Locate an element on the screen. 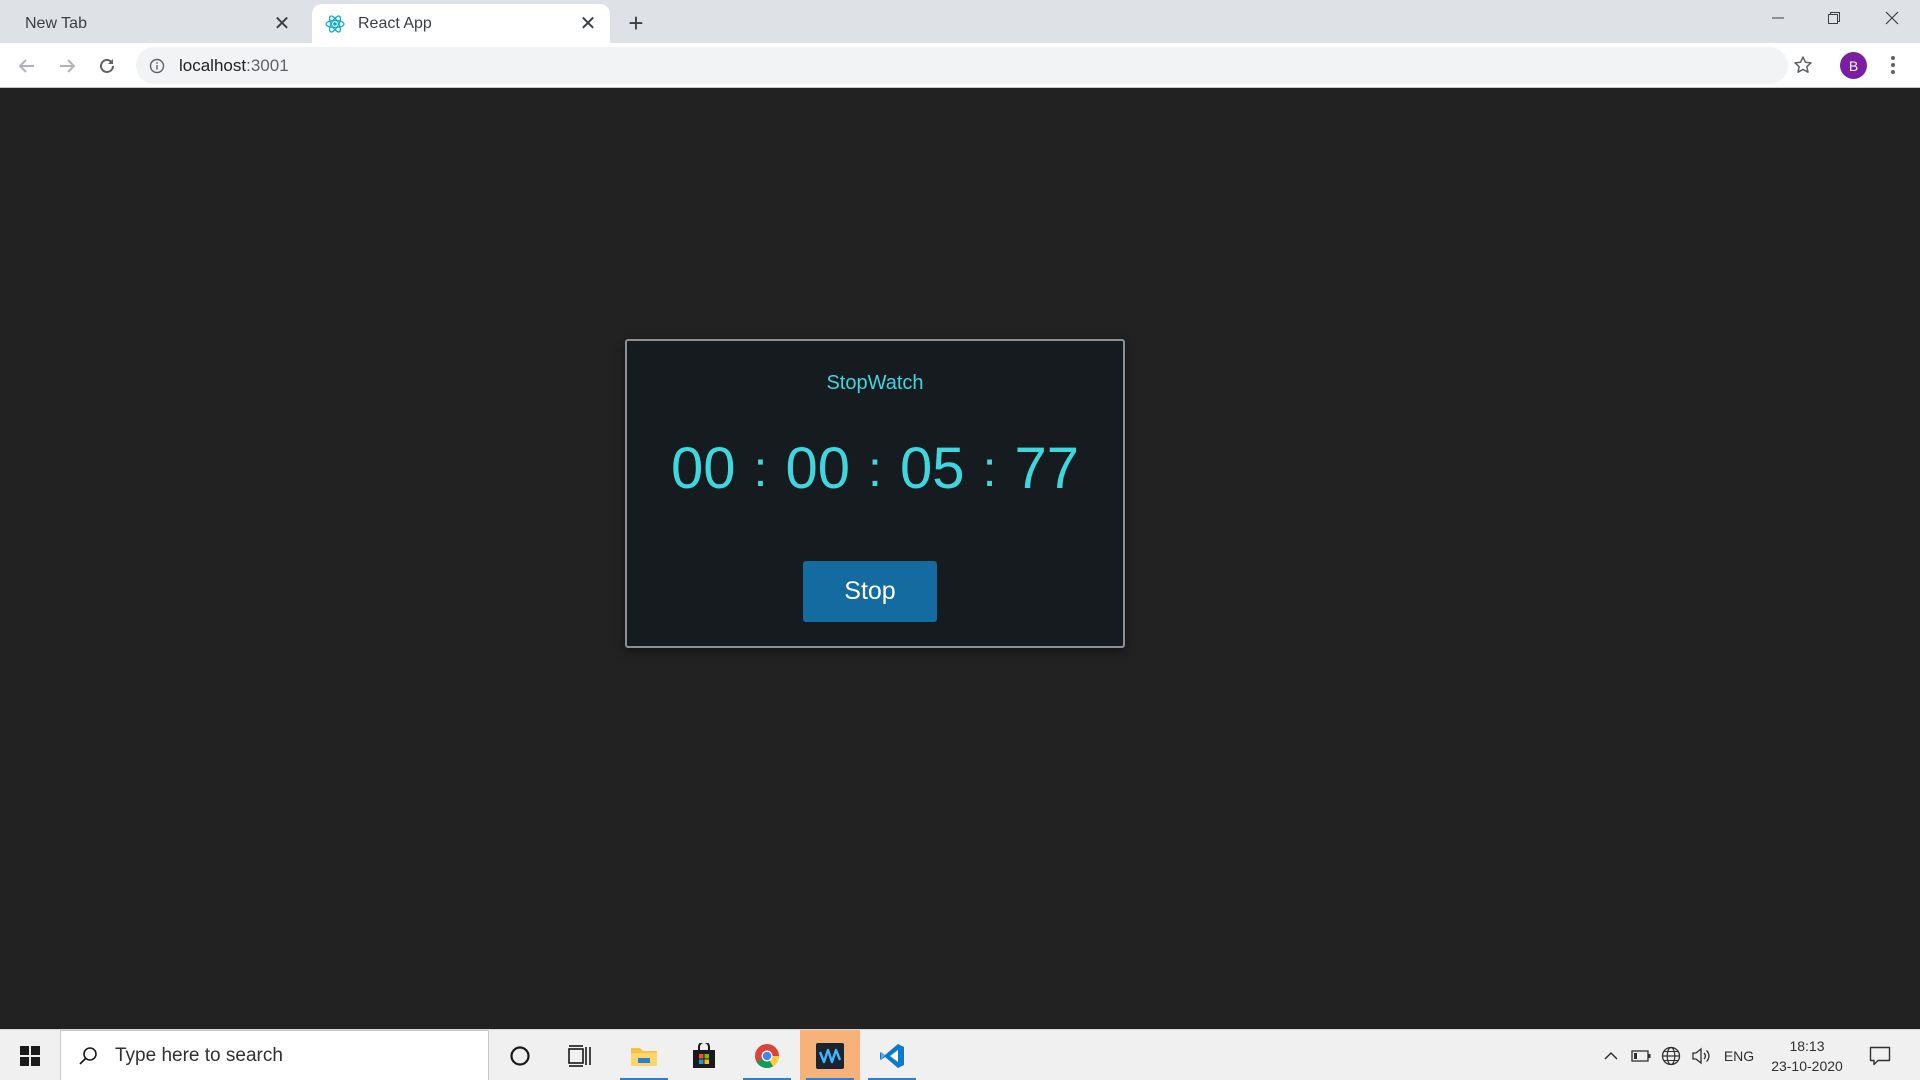 This screenshot has width=1920, height=1080. reload-button is located at coordinates (107, 66).